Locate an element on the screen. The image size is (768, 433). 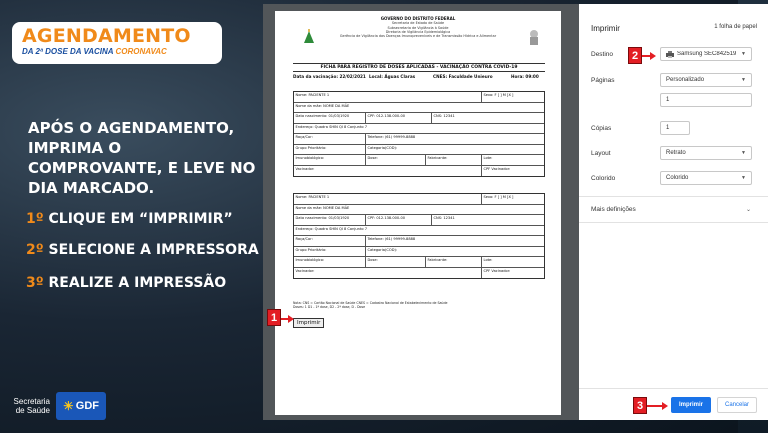
logo-subtitle-brand: CORONAVAC is located at coordinates (141, 51).